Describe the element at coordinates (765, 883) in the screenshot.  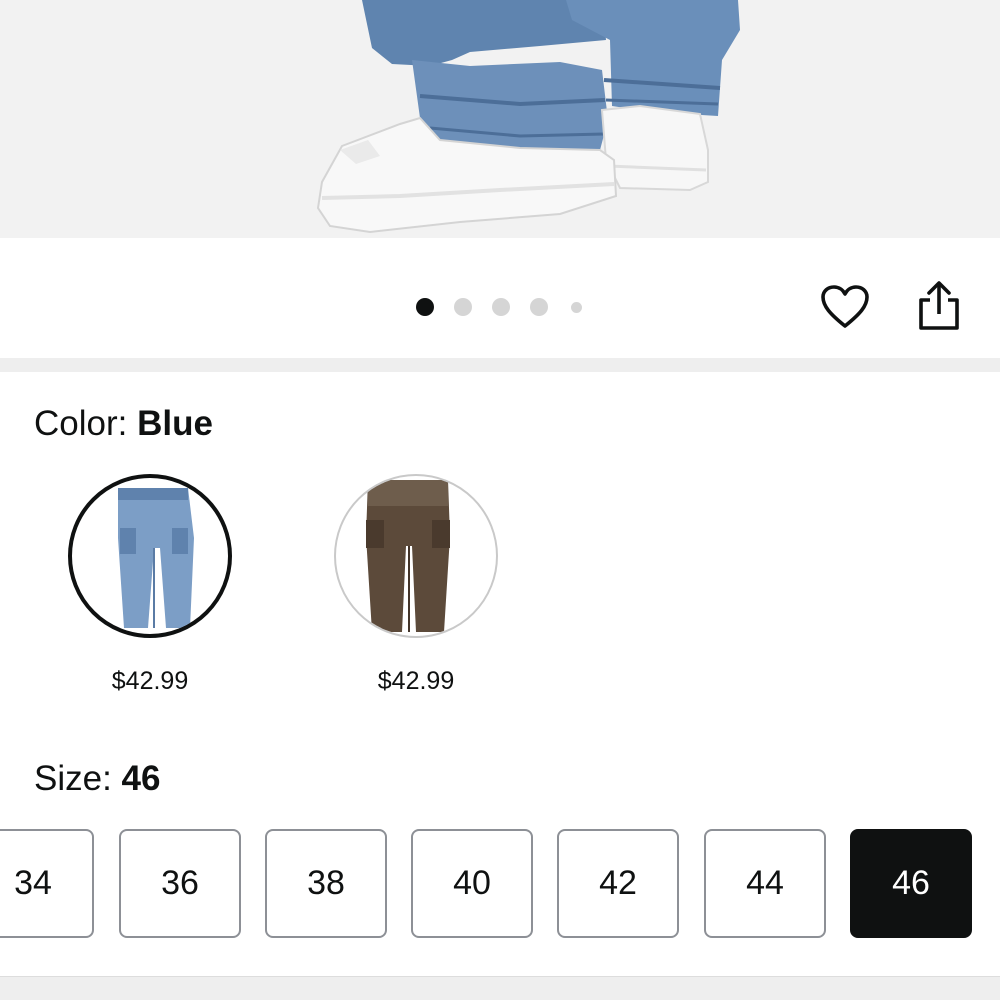
I see `size-option-44: 44` at that location.